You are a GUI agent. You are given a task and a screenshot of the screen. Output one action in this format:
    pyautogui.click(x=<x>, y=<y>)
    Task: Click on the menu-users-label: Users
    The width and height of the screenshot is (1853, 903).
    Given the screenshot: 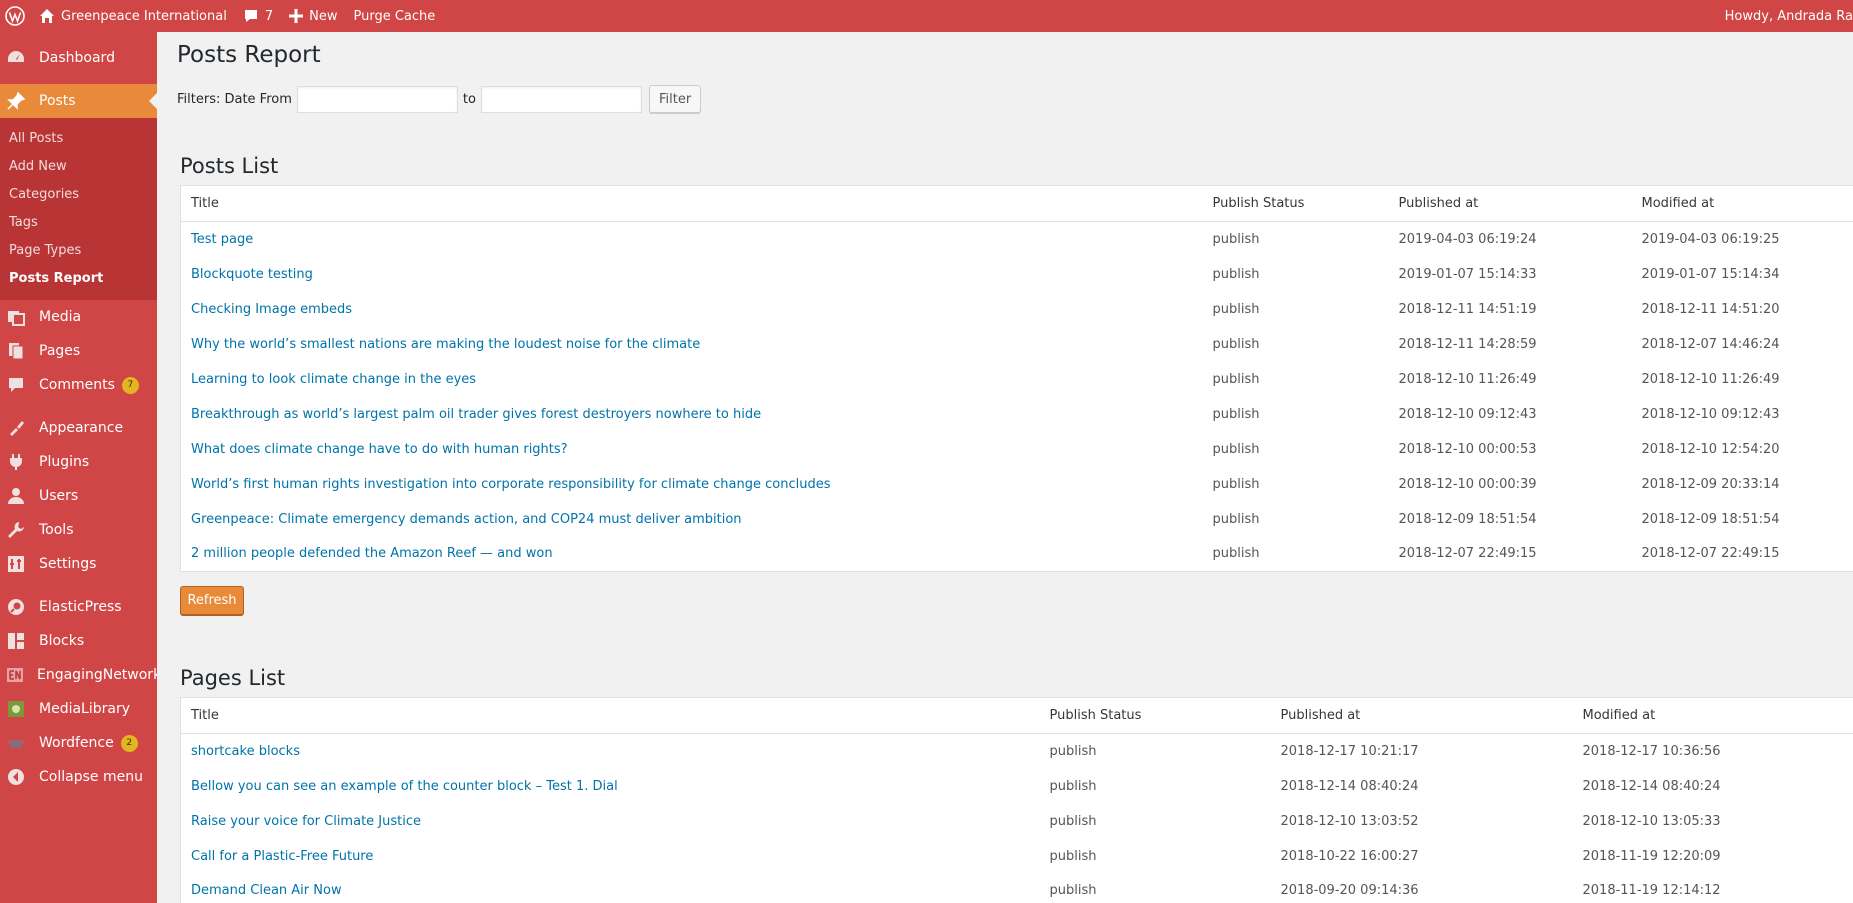 What is the action you would take?
    pyautogui.click(x=59, y=496)
    